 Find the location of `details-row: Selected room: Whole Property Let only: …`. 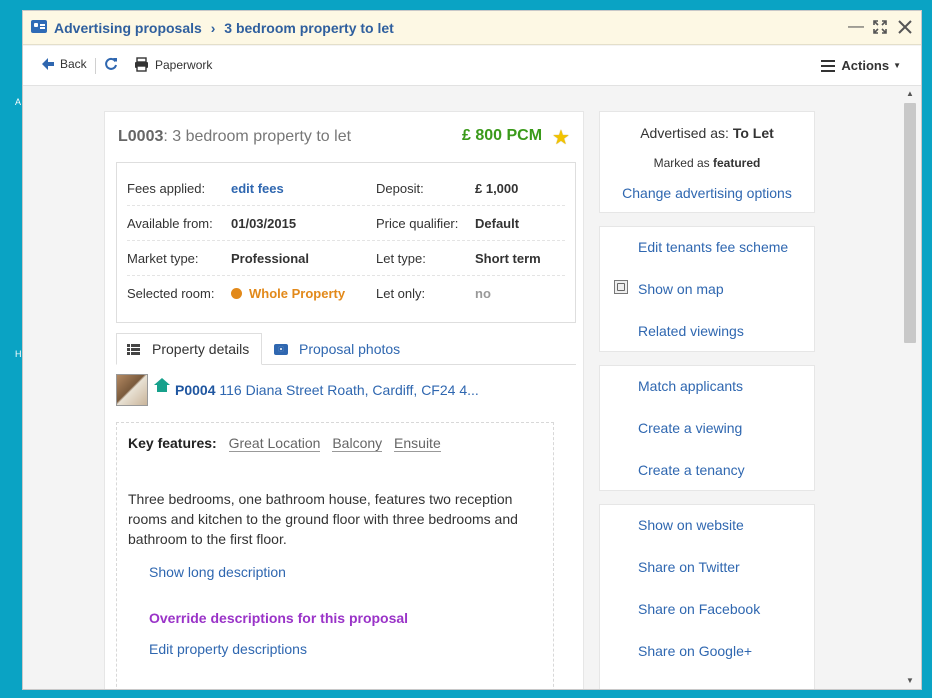

details-row: Selected room: Whole Property Let only: … is located at coordinates (346, 293).